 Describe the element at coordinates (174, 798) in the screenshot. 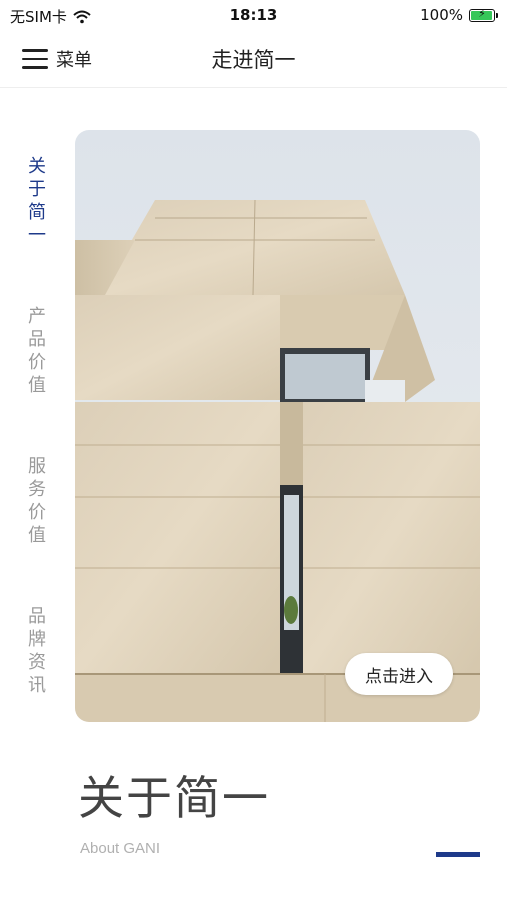

I see `section-title: 关于简一` at that location.